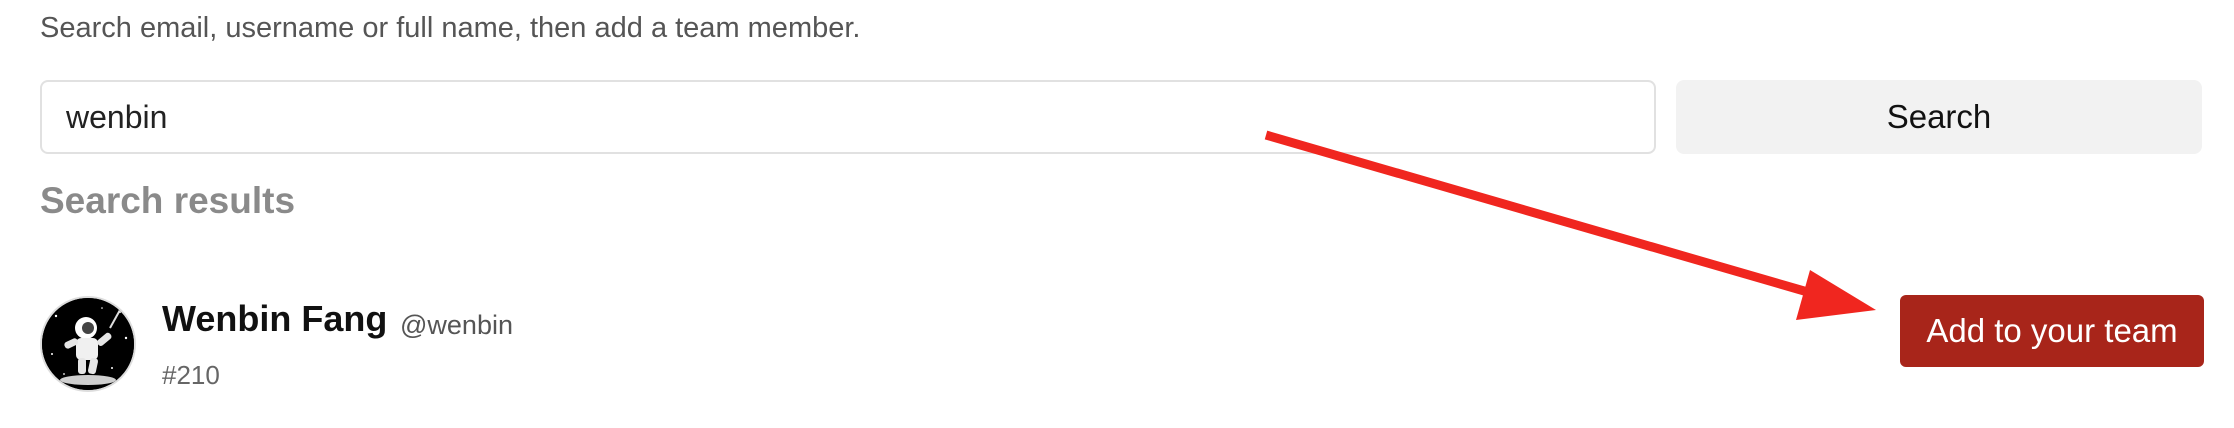 The width and height of the screenshot is (2234, 428). I want to click on search-input, so click(848, 117).